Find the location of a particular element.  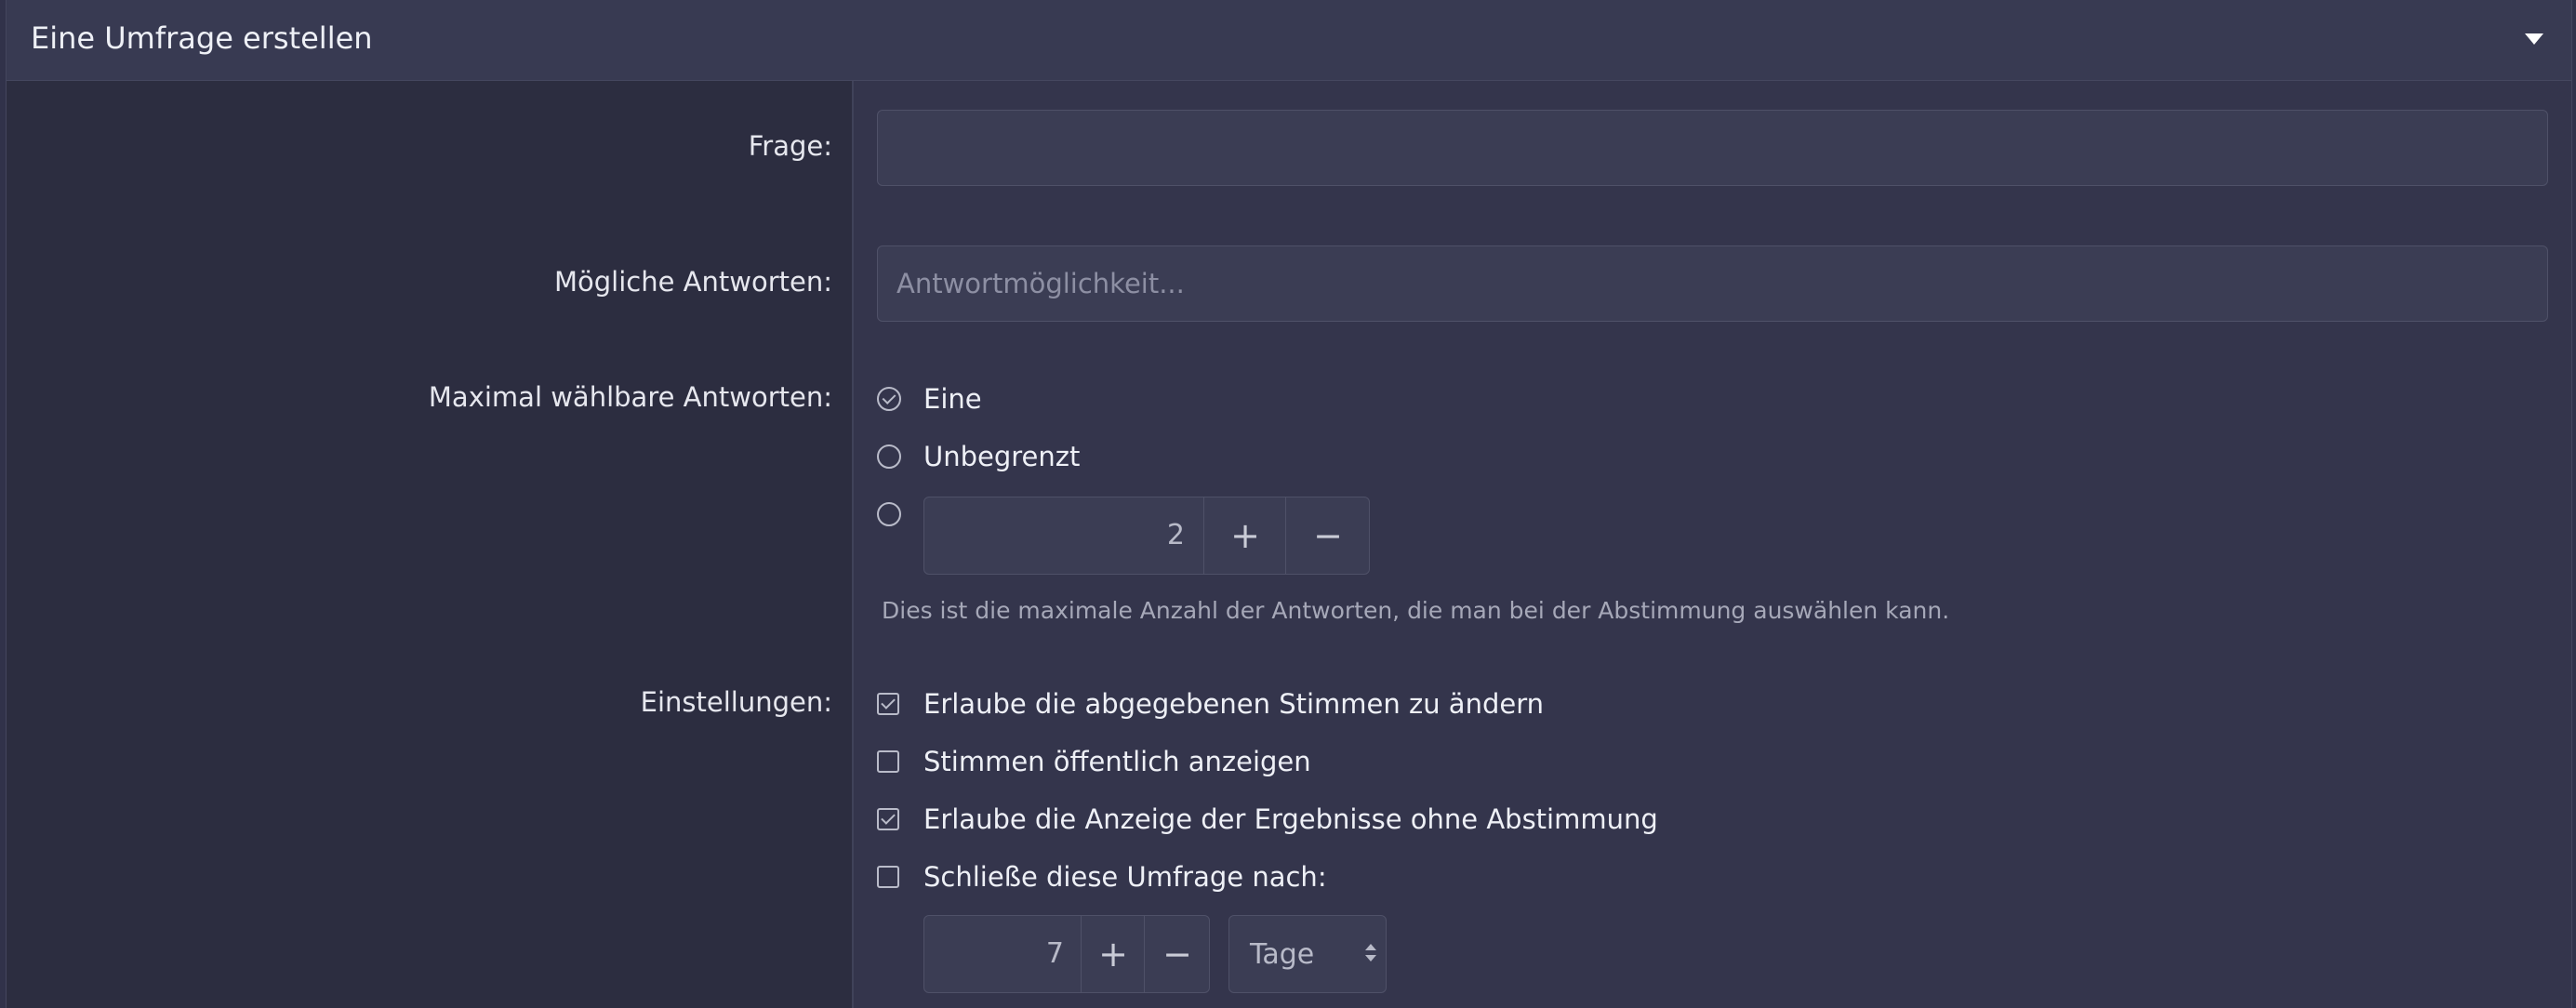

max-answers-value: 2 is located at coordinates (1054, 535).